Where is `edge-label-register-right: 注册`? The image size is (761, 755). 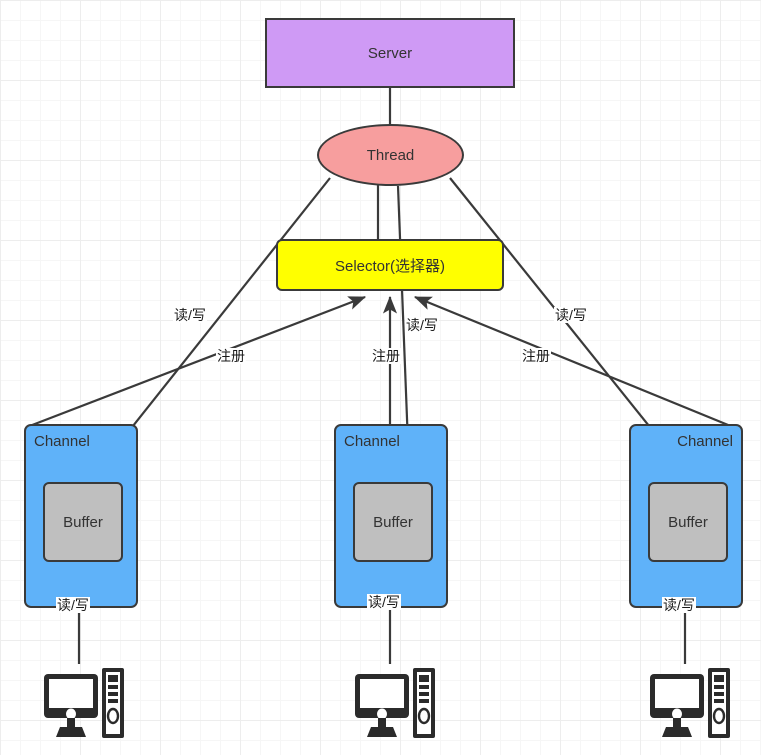 edge-label-register-right: 注册 is located at coordinates (536, 356).